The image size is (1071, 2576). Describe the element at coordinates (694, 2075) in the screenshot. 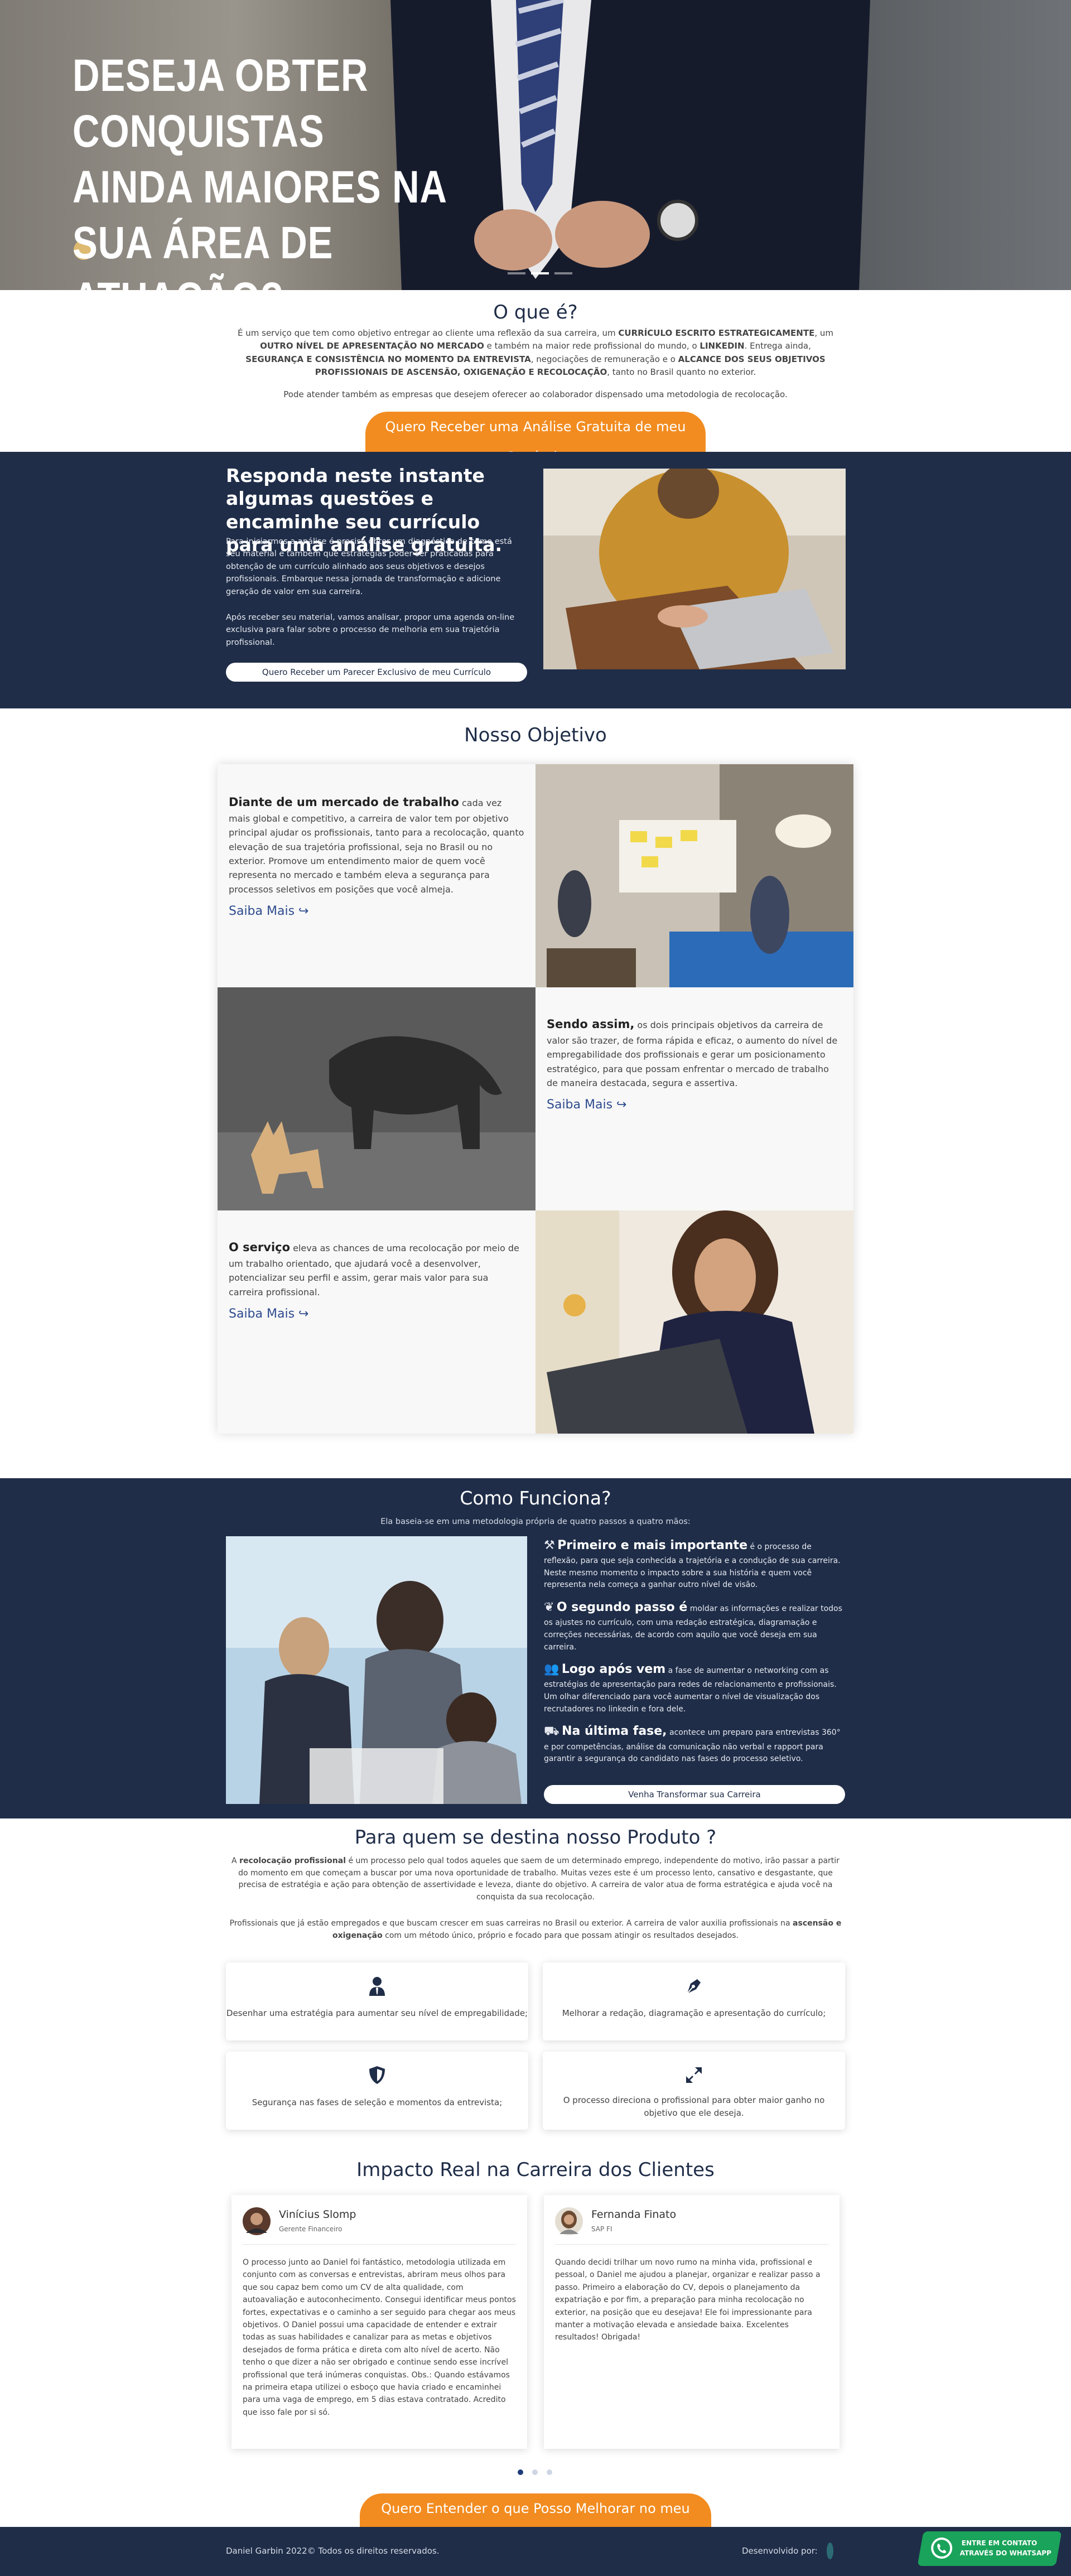

I see `expand-arrows-icon` at that location.